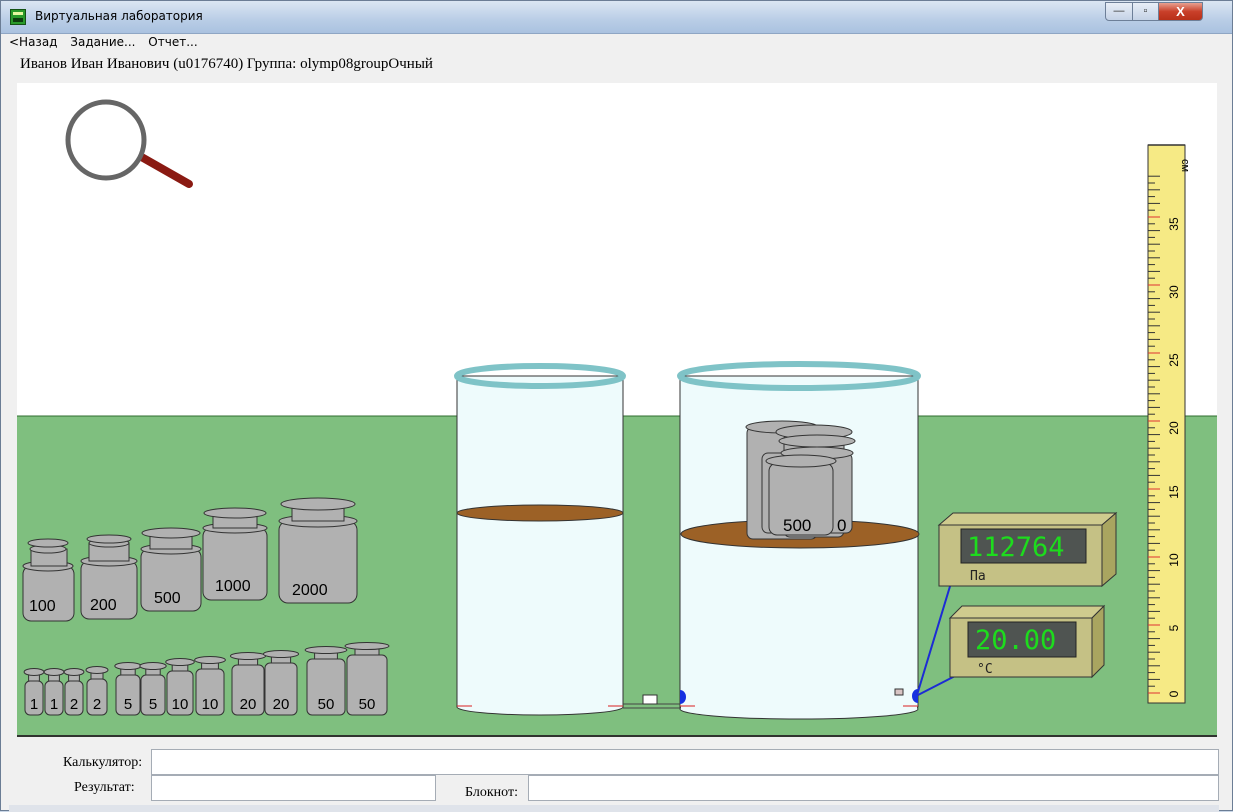  I want to click on weights-on-piston: 500 0, so click(800, 480).